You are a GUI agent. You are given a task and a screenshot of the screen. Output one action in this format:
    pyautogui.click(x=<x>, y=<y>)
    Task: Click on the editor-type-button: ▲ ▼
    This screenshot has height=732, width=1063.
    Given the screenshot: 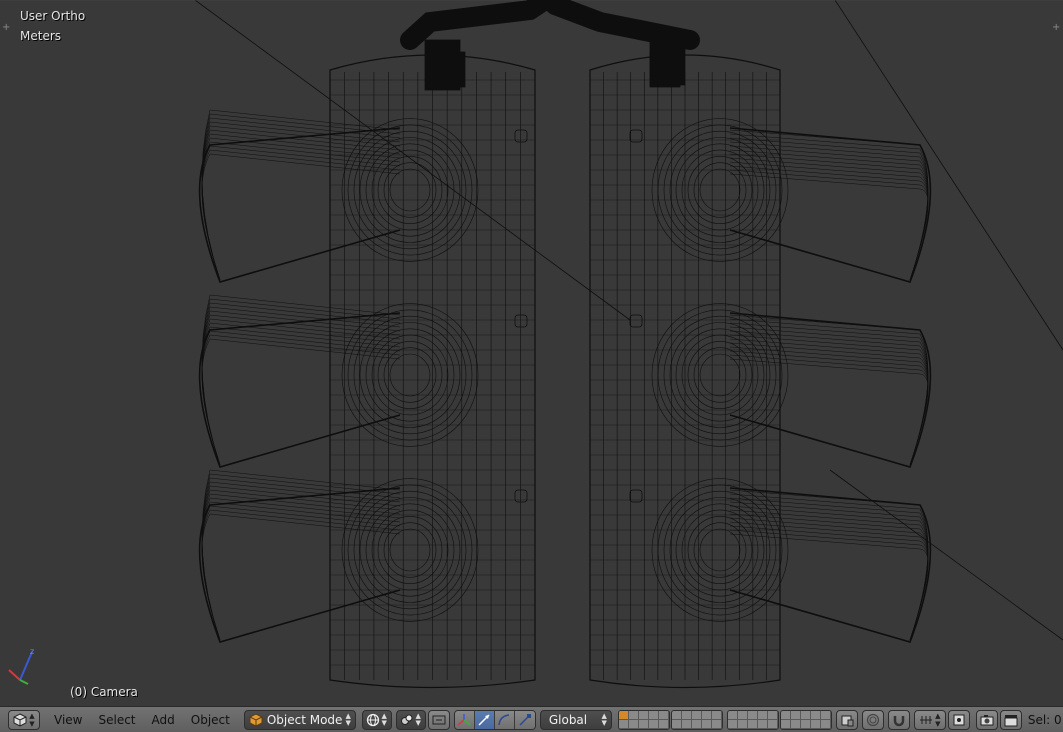 What is the action you would take?
    pyautogui.click(x=24, y=719)
    